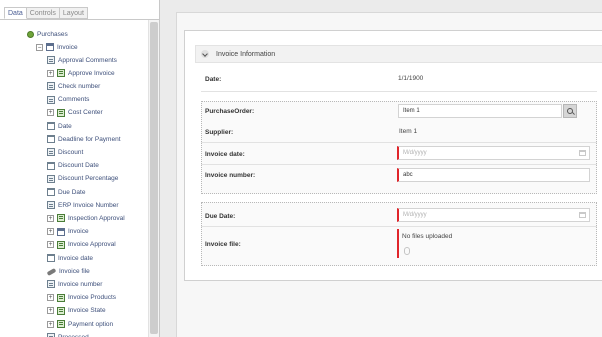 Image resolution: width=602 pixels, height=337 pixels. Describe the element at coordinates (78, 166) in the screenshot. I see `tree-item-label: Discount Date` at that location.